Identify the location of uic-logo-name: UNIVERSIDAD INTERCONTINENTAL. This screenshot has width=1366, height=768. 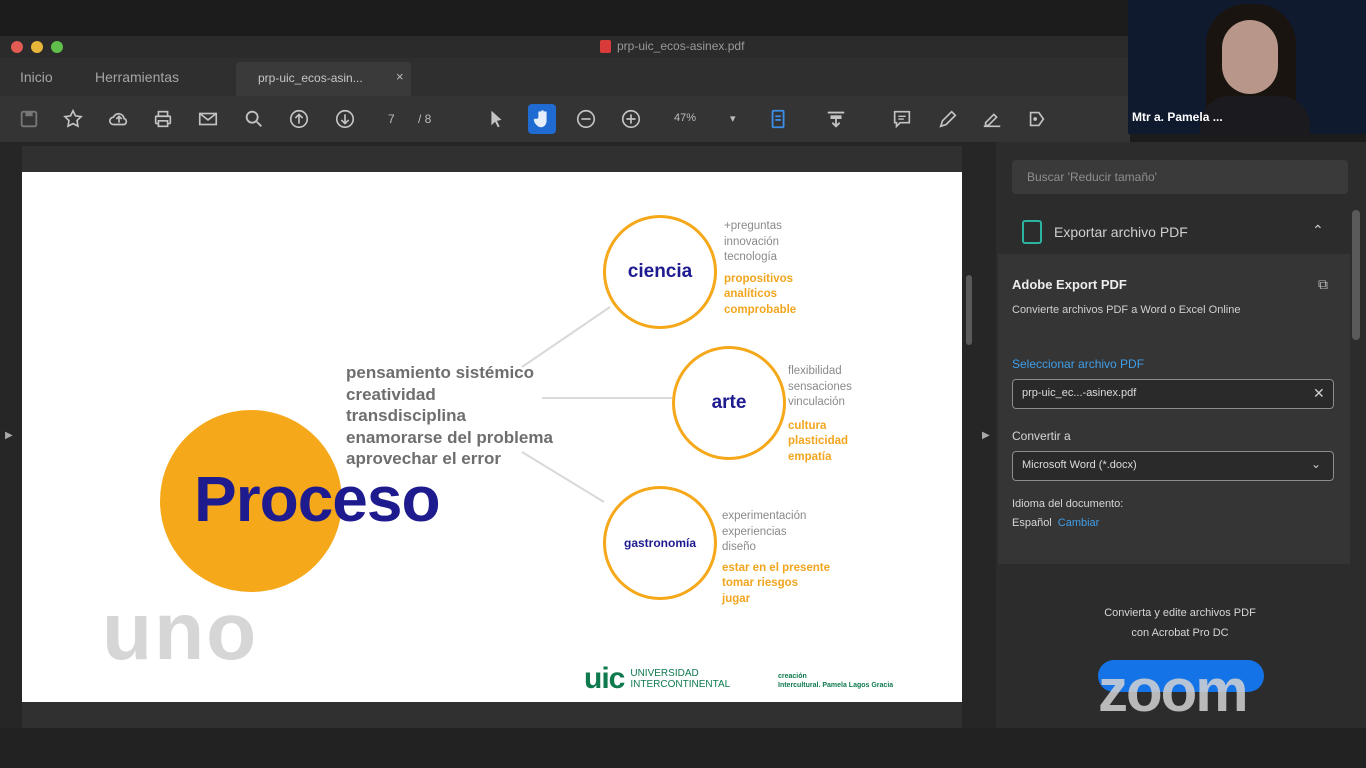
(680, 679).